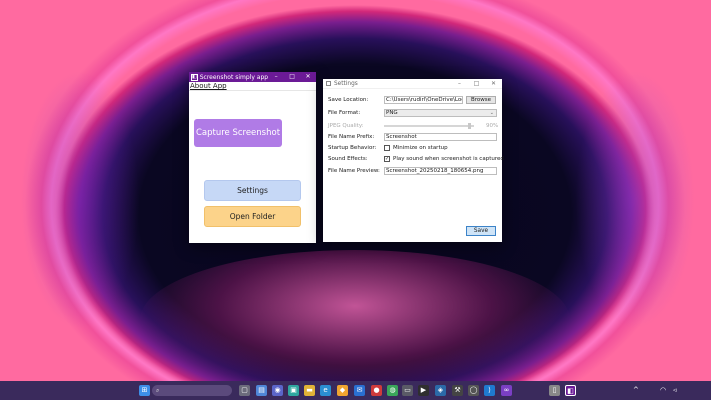  Describe the element at coordinates (238, 133) in the screenshot. I see `capture-screenshot-button: Capture Screenshot` at that location.